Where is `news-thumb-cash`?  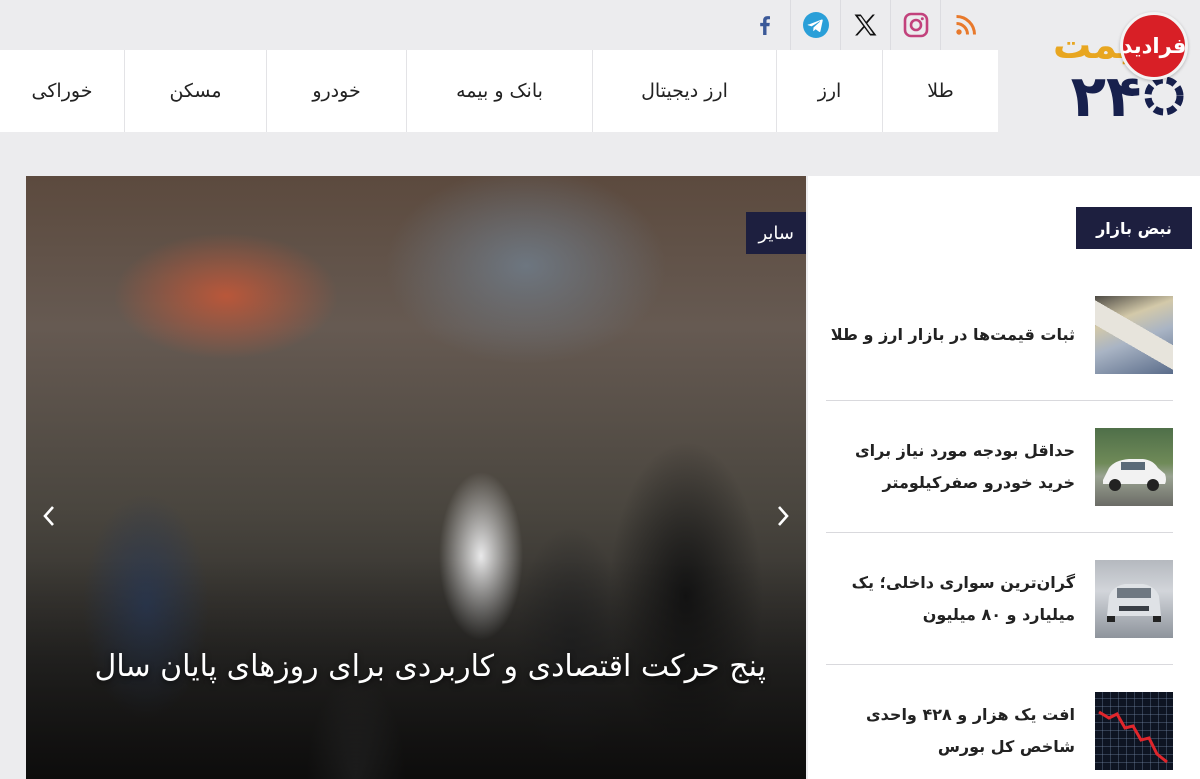 news-thumb-cash is located at coordinates (1134, 334).